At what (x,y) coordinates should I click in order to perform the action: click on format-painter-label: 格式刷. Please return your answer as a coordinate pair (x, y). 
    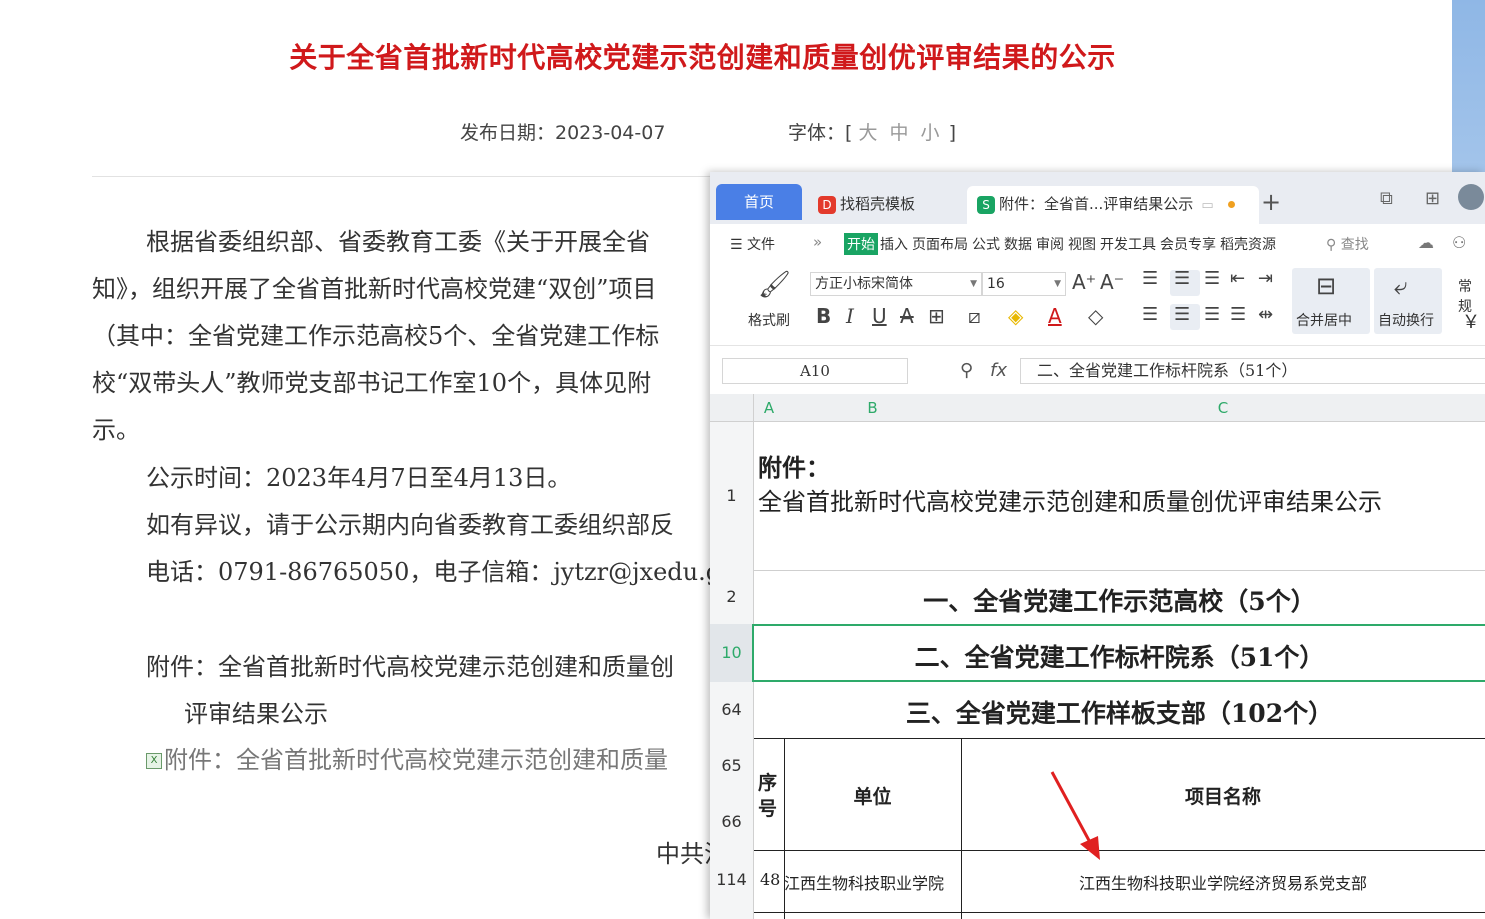
    Looking at the image, I should click on (769, 320).